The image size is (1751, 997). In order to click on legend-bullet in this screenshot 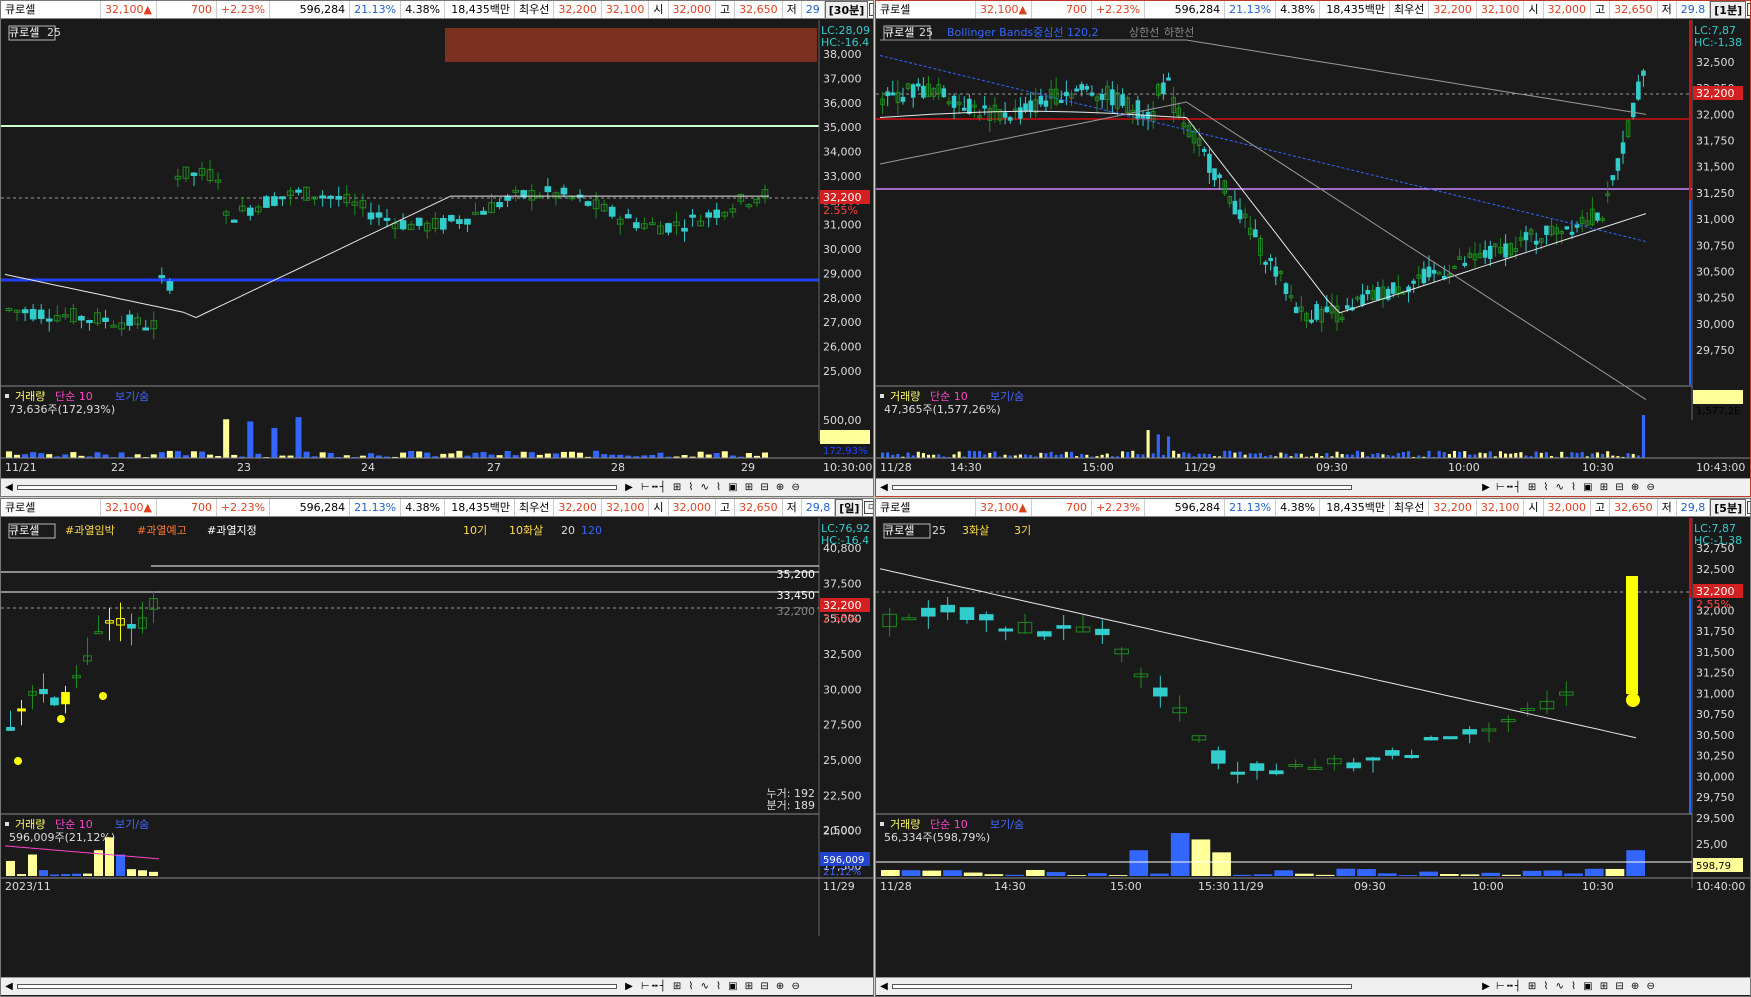, I will do `click(882, 824)`.